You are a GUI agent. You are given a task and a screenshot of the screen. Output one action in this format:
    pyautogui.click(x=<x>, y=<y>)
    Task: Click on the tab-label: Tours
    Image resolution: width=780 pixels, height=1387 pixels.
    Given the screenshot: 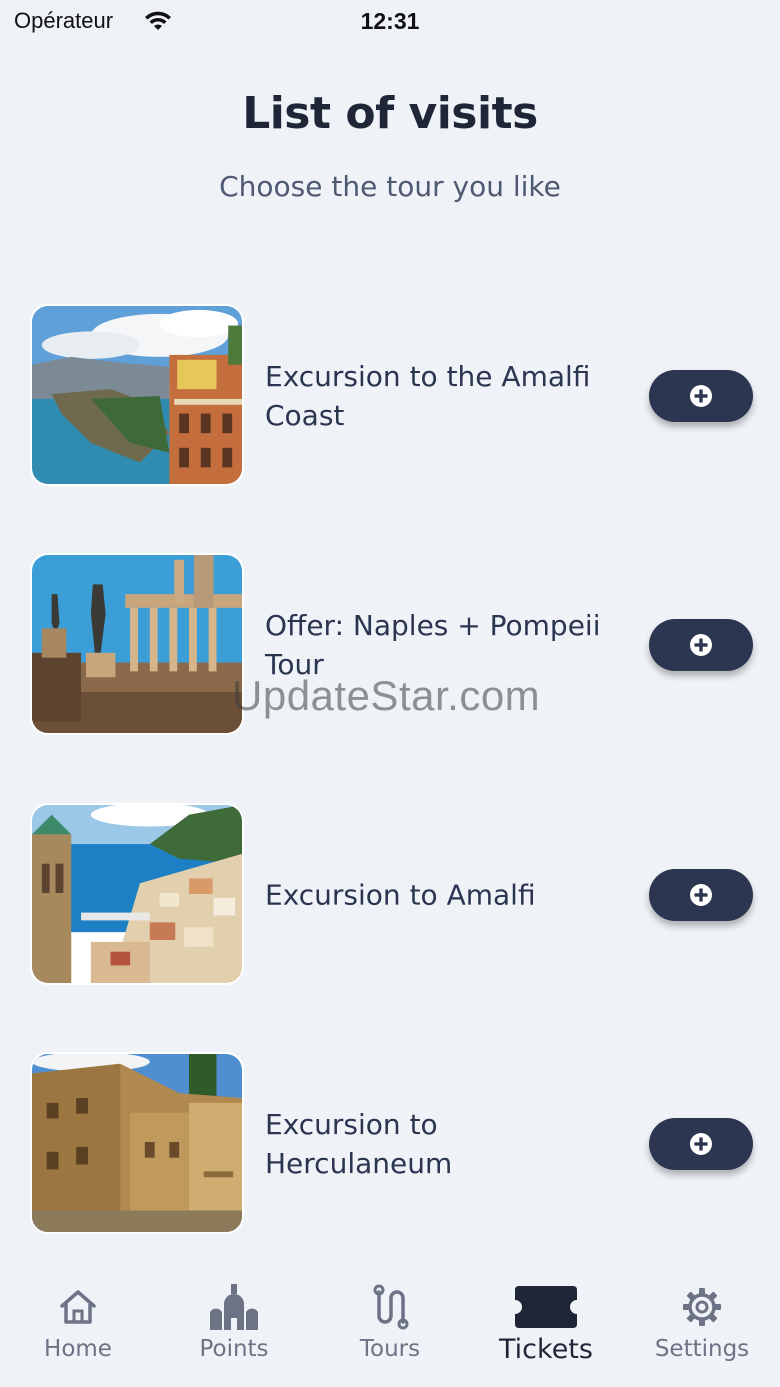 What is the action you would take?
    pyautogui.click(x=390, y=1349)
    